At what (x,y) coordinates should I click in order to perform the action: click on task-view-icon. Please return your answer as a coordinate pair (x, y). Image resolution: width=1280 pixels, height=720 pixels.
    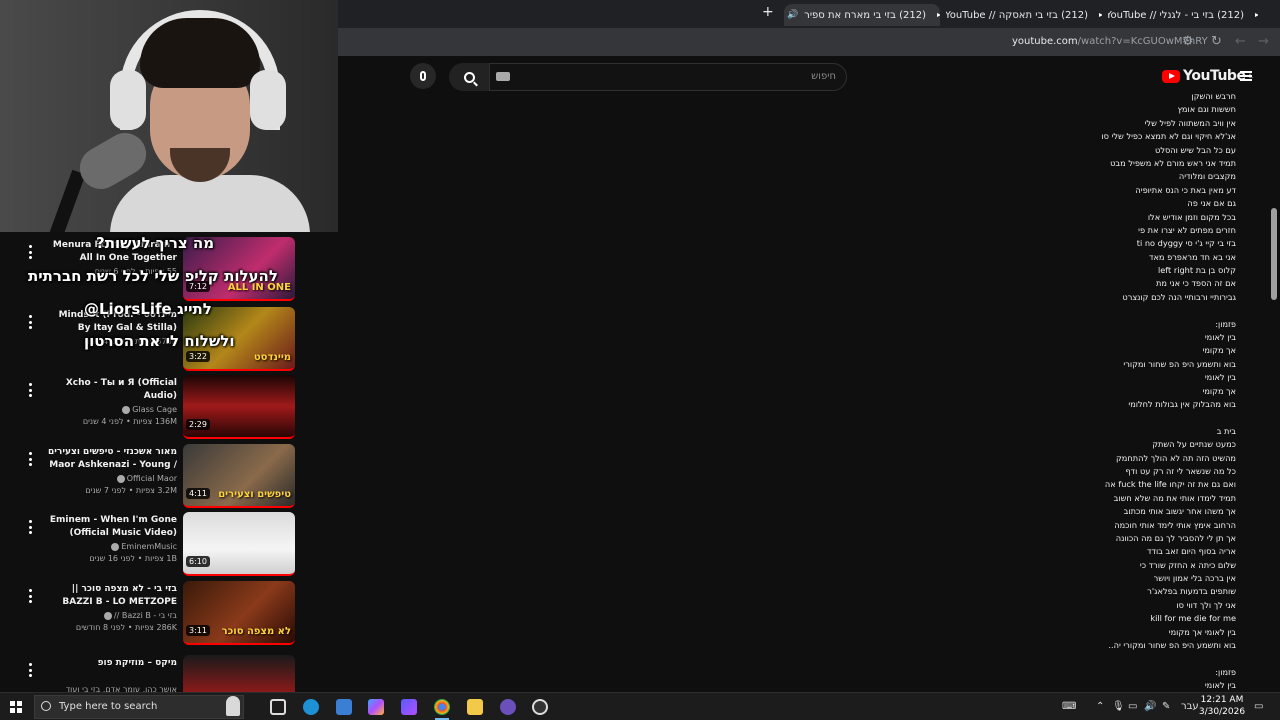
    Looking at the image, I should click on (278, 707).